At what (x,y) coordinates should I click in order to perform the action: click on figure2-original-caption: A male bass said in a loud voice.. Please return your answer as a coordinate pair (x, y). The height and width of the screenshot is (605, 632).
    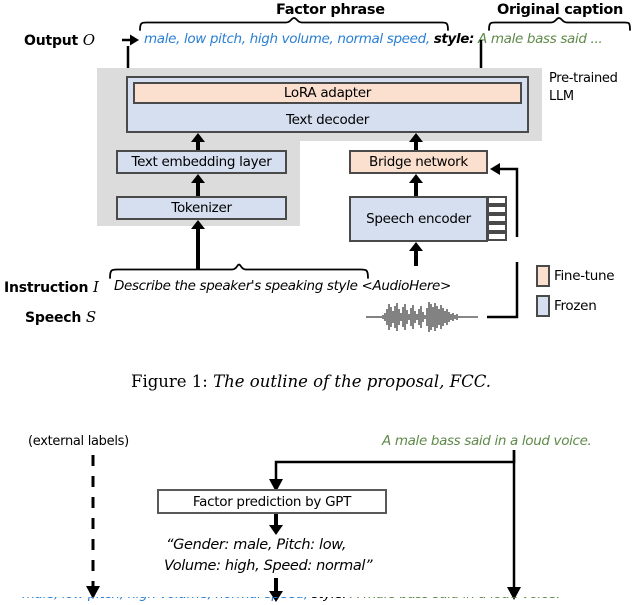
    Looking at the image, I should click on (487, 441).